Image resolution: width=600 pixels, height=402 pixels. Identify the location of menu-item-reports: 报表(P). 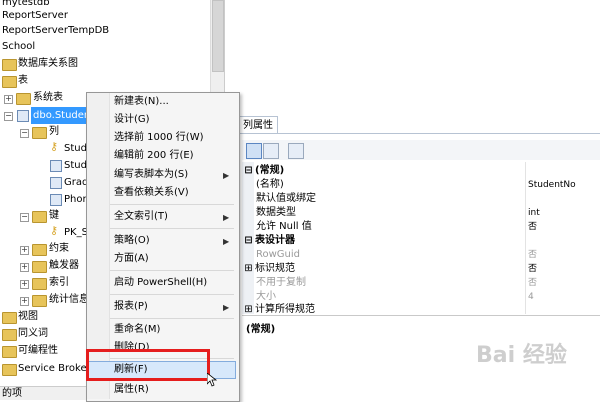
(131, 307).